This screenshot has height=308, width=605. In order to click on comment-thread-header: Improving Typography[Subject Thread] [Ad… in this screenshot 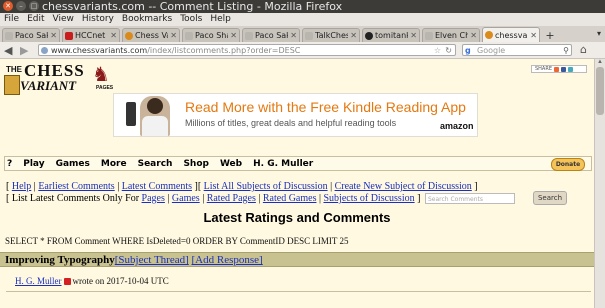, I will do `click(297, 259)`.